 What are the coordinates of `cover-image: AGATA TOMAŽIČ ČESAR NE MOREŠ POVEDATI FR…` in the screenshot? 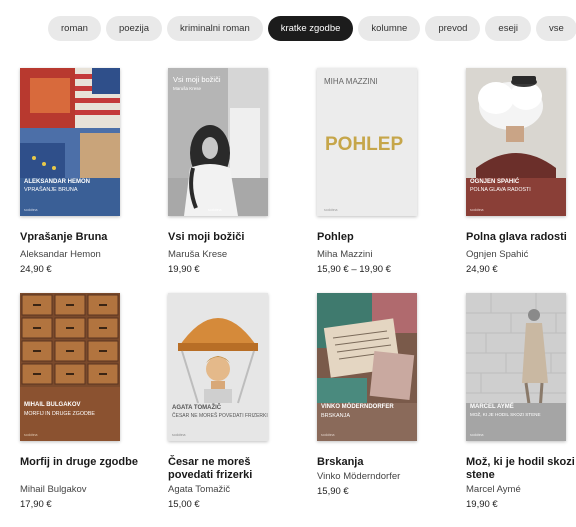 It's located at (218, 367).